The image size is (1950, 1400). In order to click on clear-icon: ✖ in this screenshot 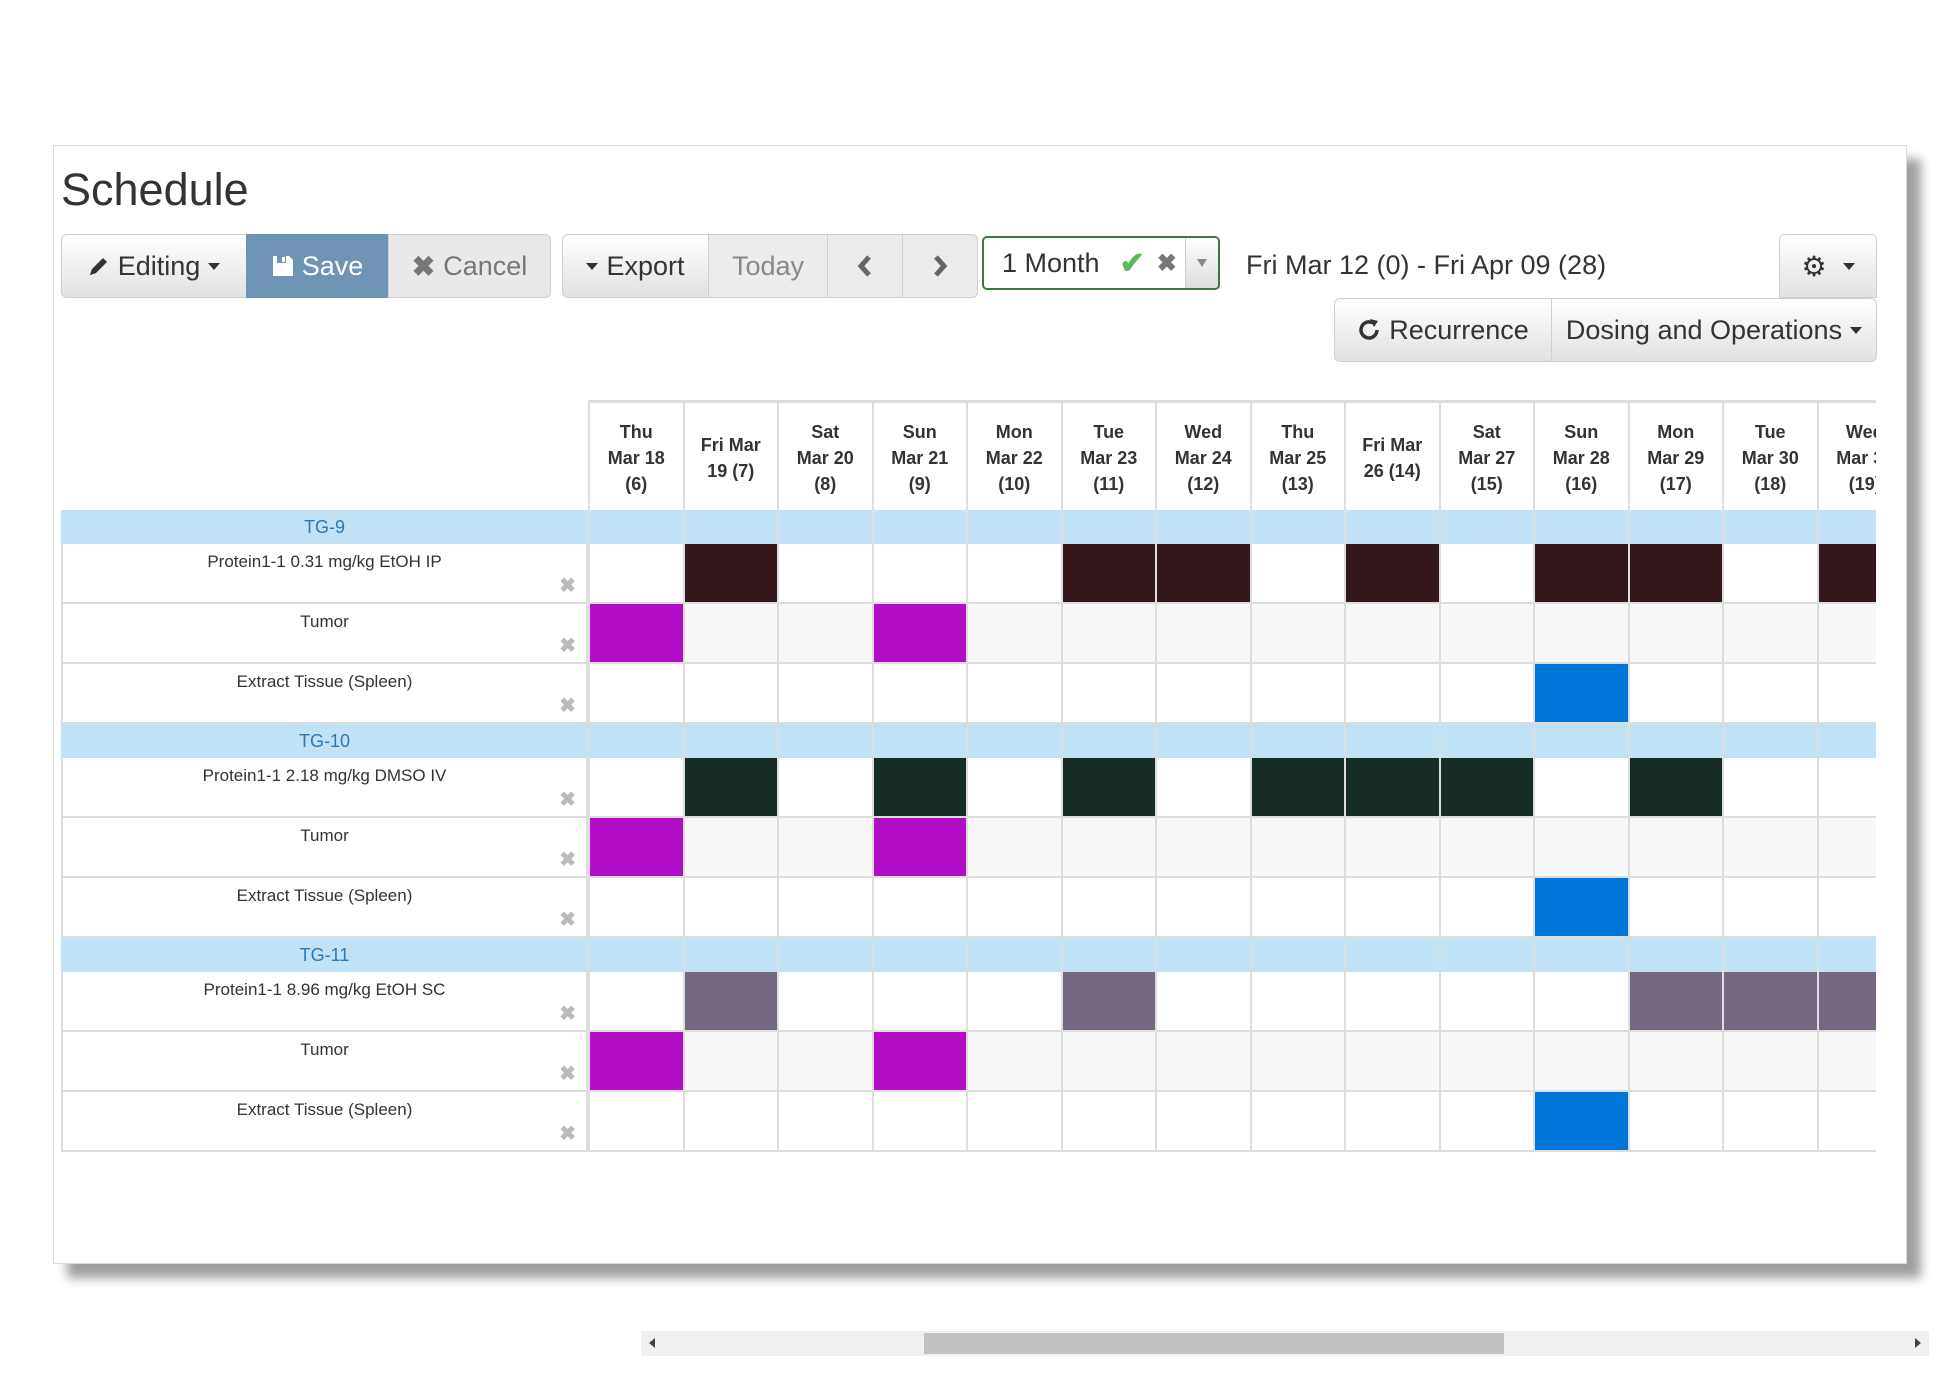, I will do `click(1167, 263)`.